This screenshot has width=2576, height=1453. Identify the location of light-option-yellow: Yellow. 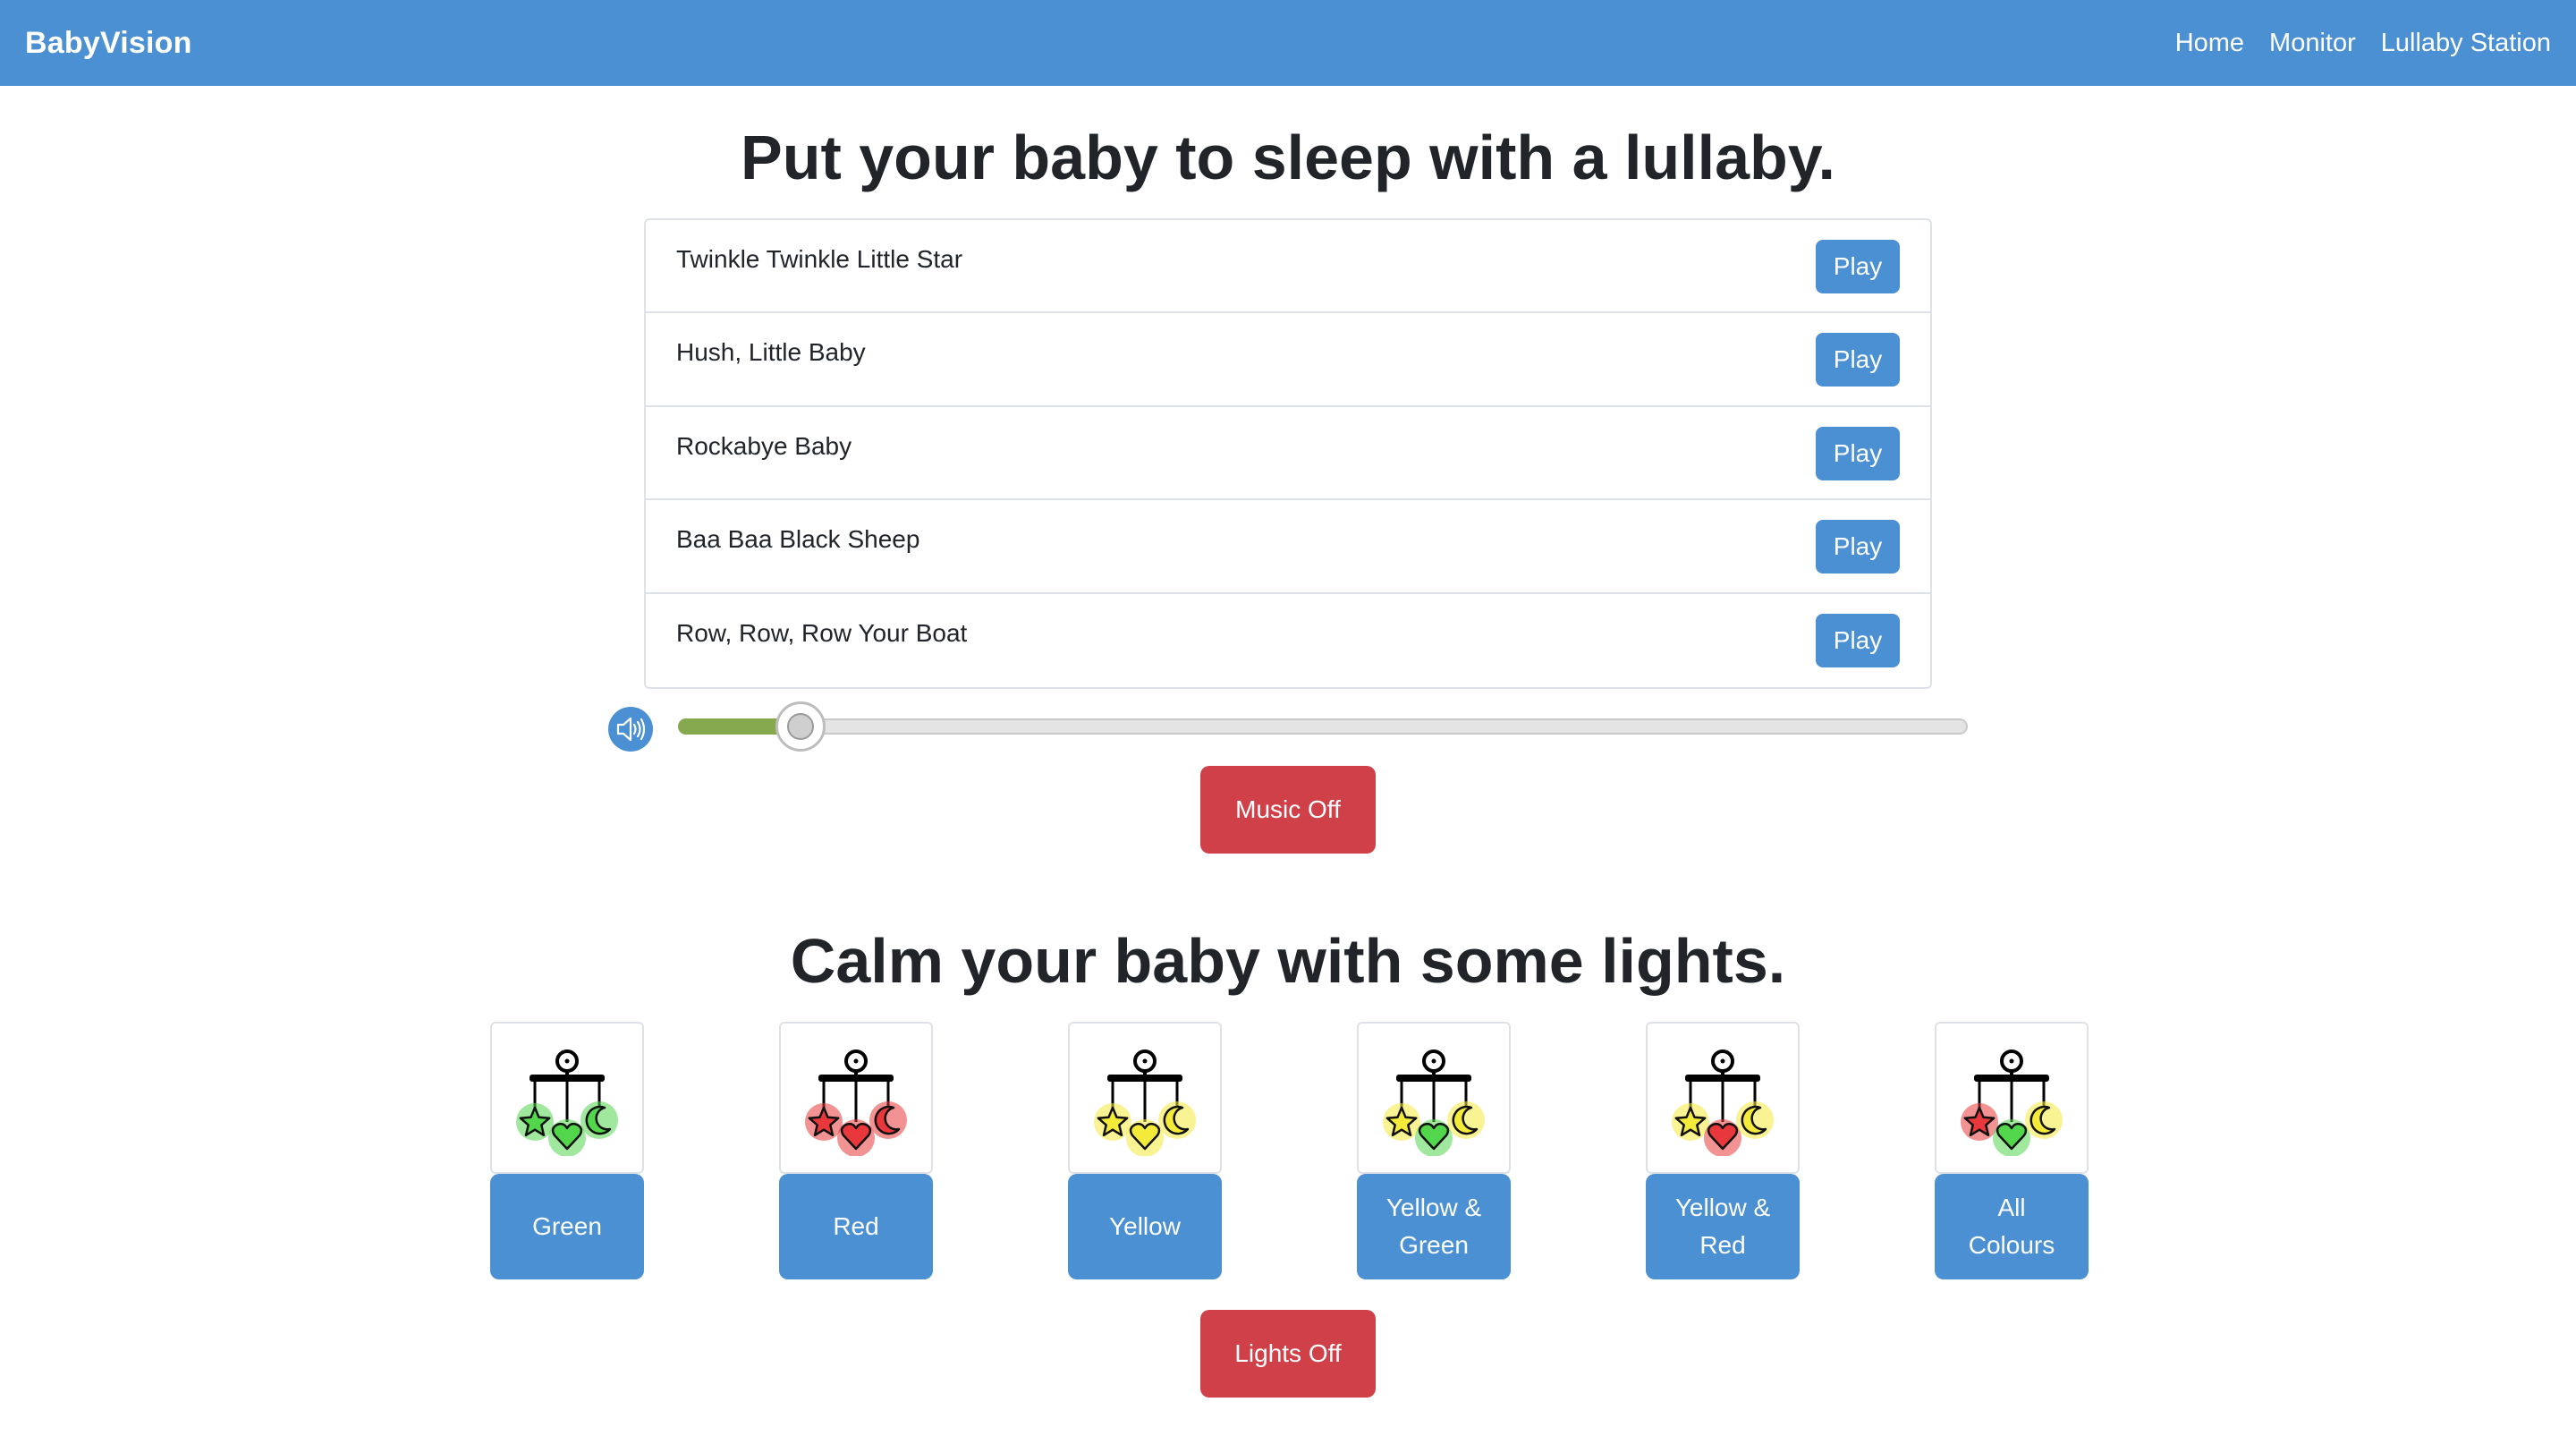
(1145, 1150).